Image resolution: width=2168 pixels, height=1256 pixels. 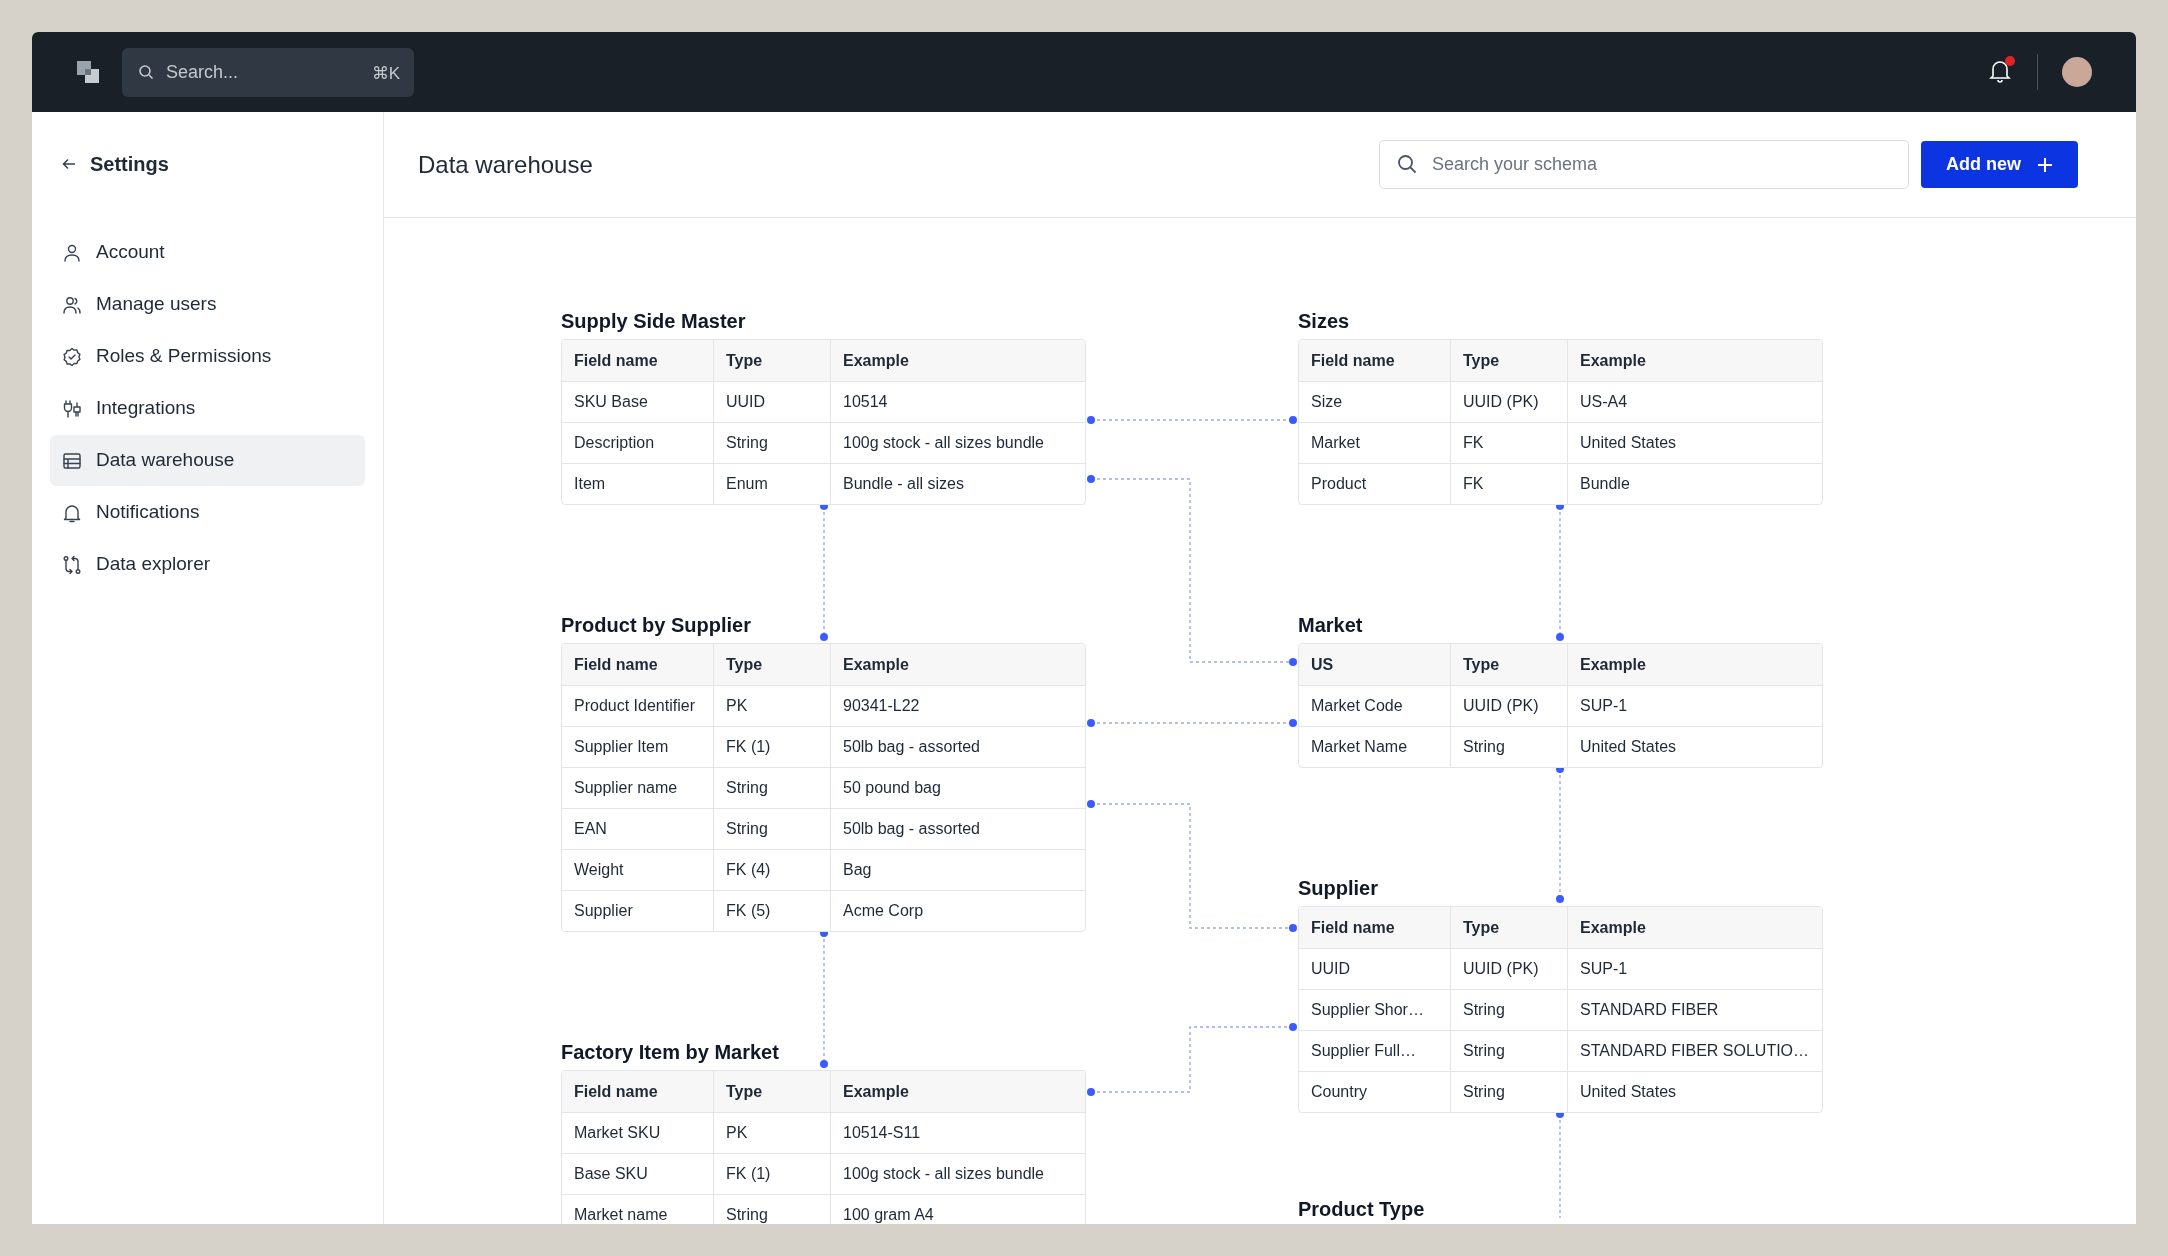 I want to click on back-link: Settings, so click(x=207, y=164).